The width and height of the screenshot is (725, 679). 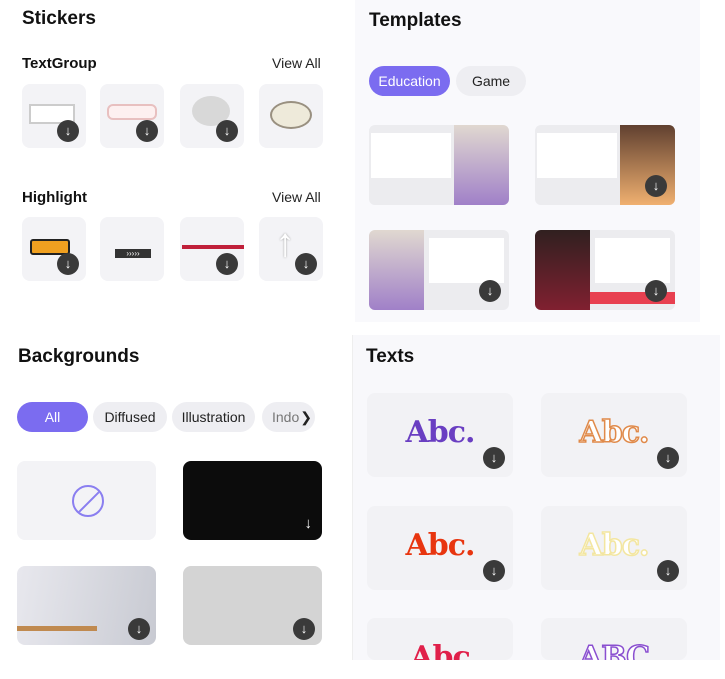 I want to click on text-style-1: Abc. ↓, so click(x=440, y=435).